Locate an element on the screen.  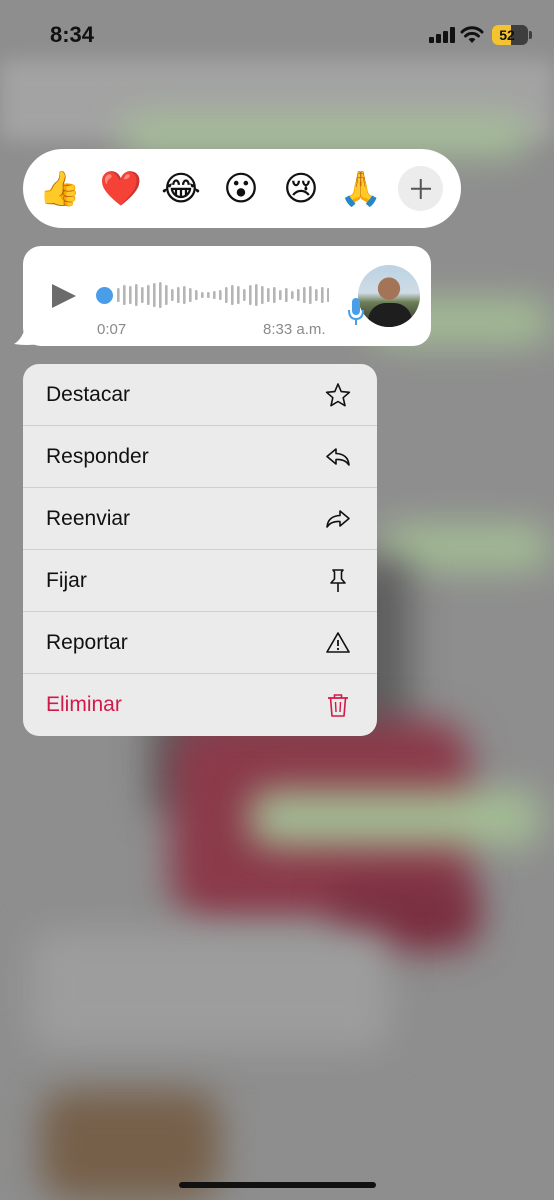
battery-icon: 52 is located at coordinates (510, 35).